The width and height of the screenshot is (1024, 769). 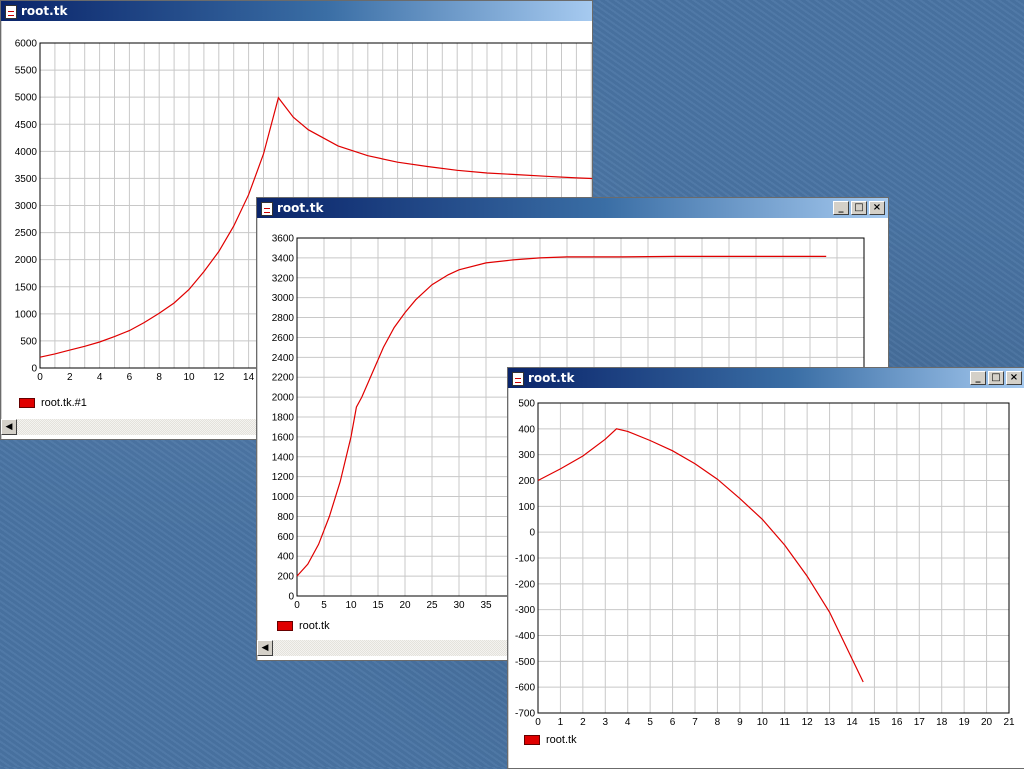 What do you see at coordinates (785, 722) in the screenshot?
I see `x-tick-label: 11` at bounding box center [785, 722].